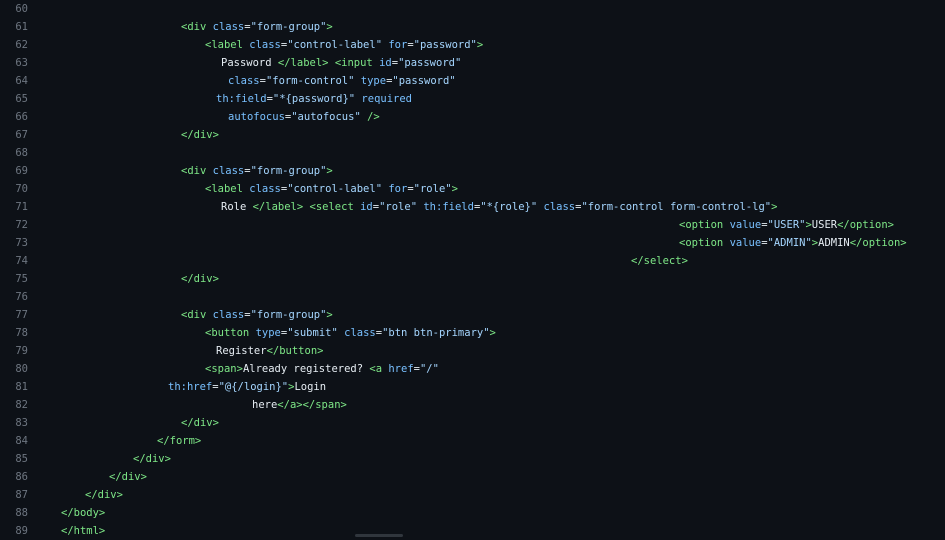 This screenshot has height=540, width=945. What do you see at coordinates (256, 117) in the screenshot?
I see `code-token: autofocus` at bounding box center [256, 117].